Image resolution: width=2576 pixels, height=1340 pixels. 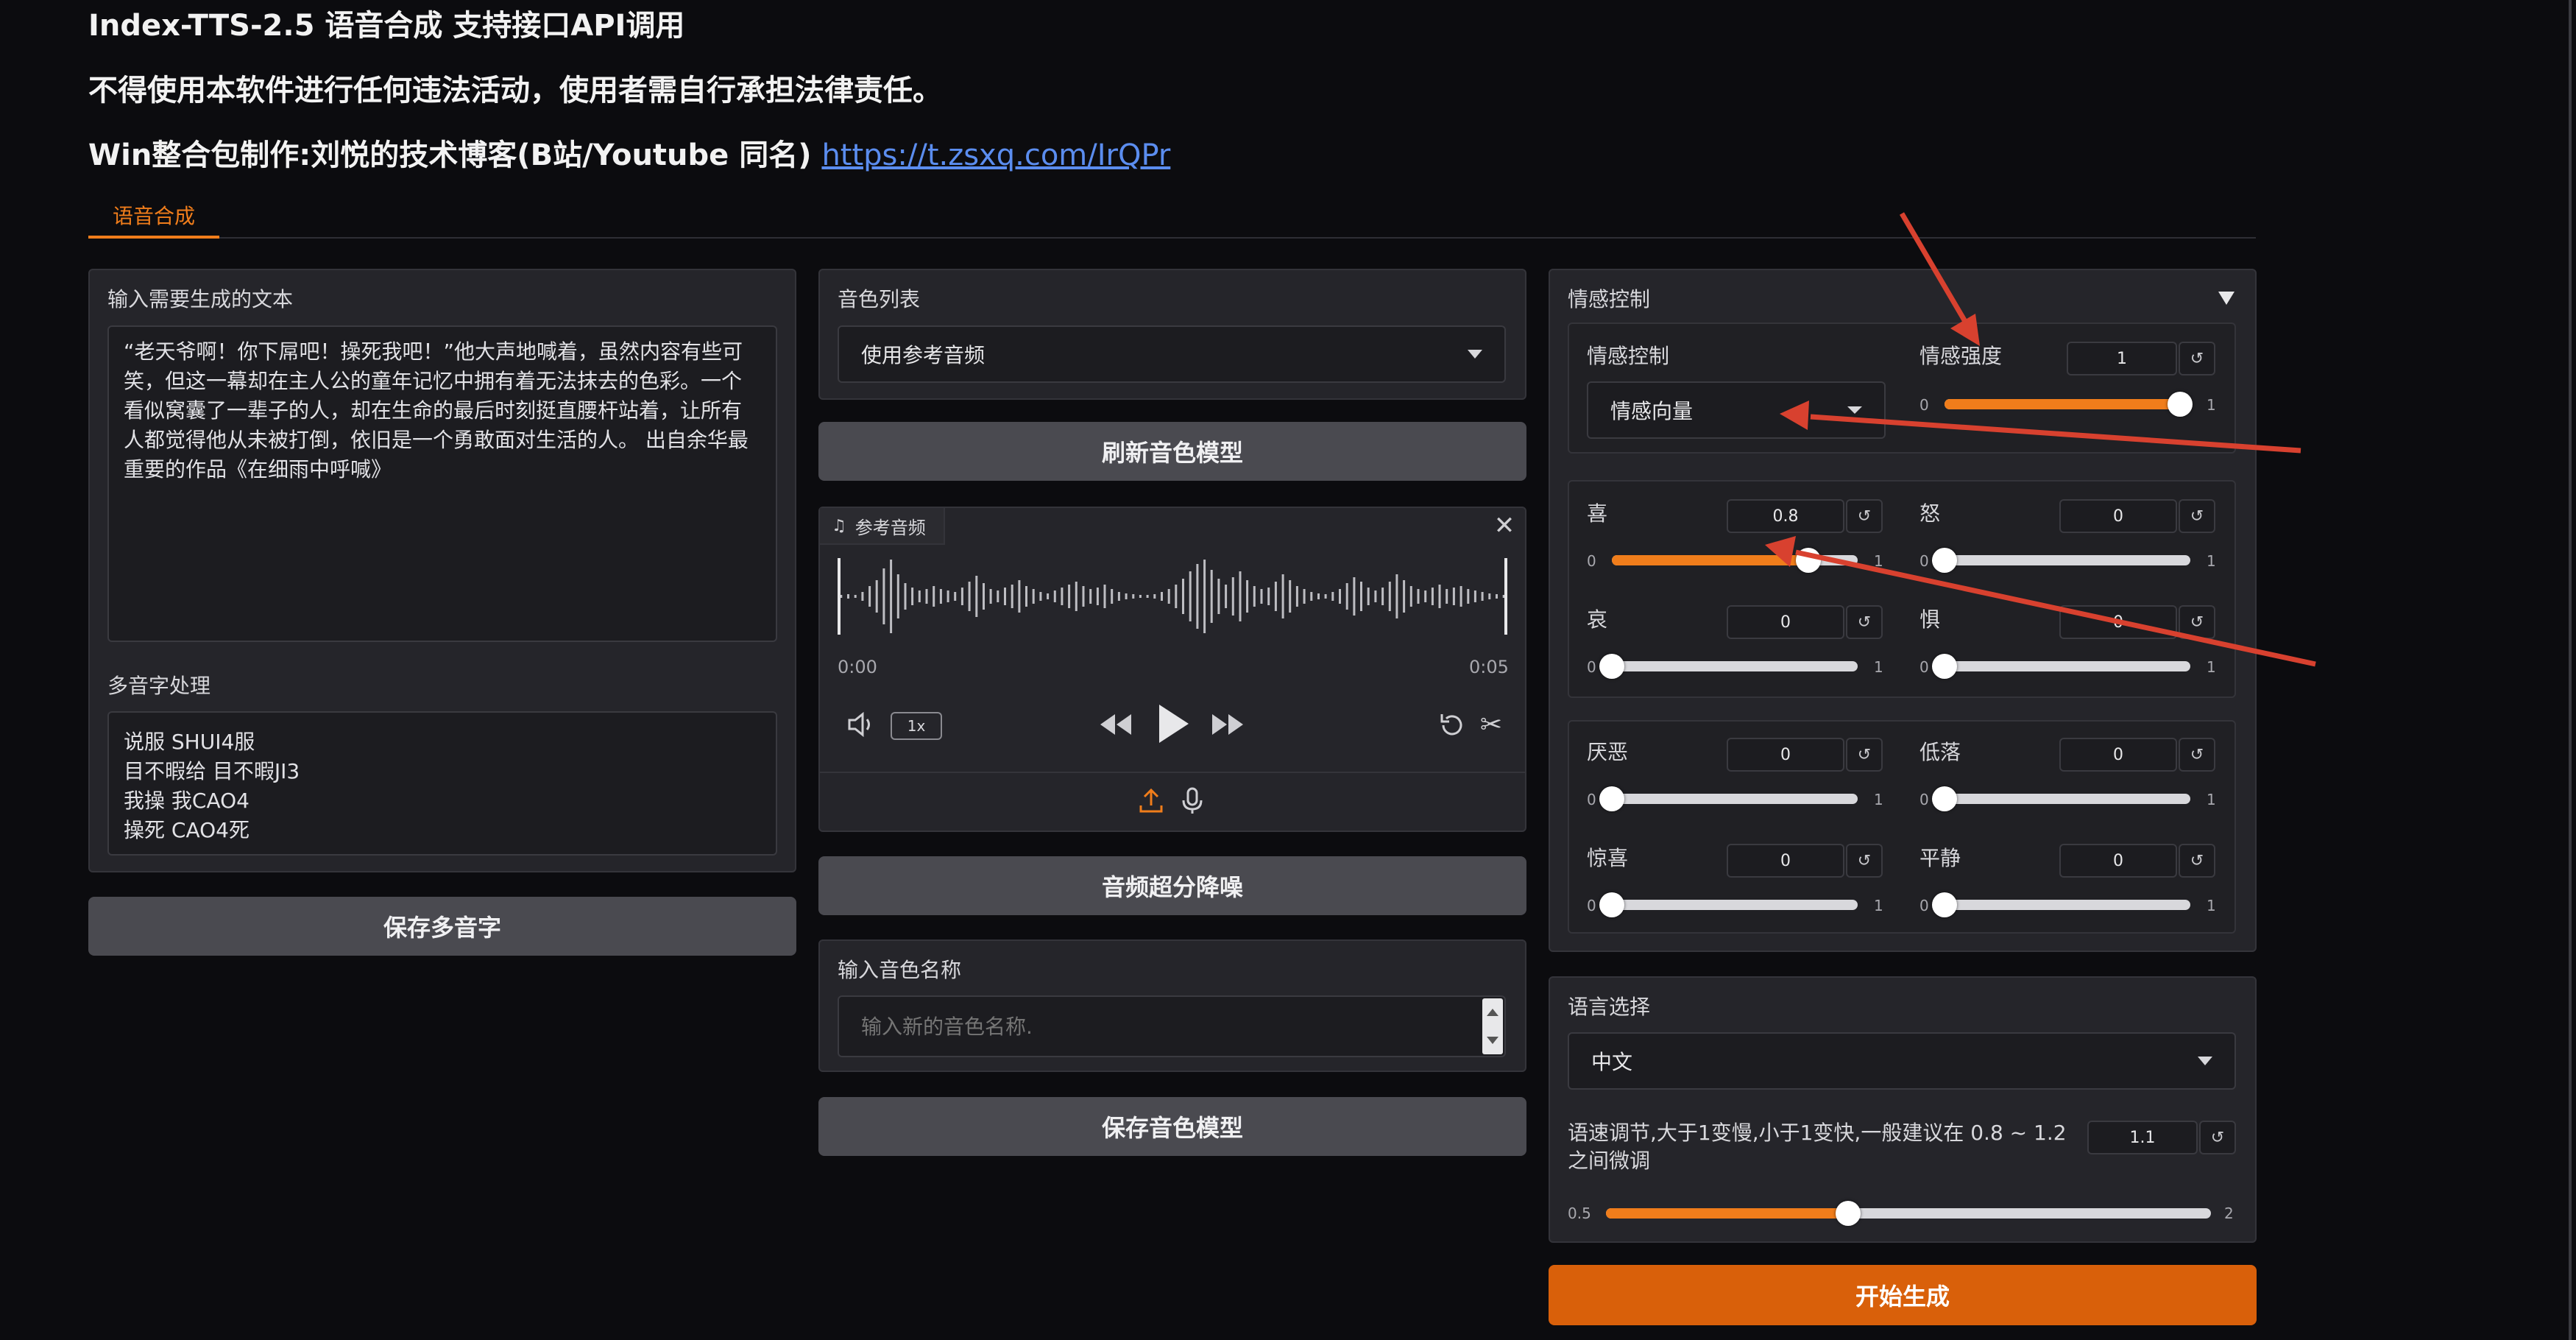 I want to click on audio-waveform, so click(x=1172, y=596).